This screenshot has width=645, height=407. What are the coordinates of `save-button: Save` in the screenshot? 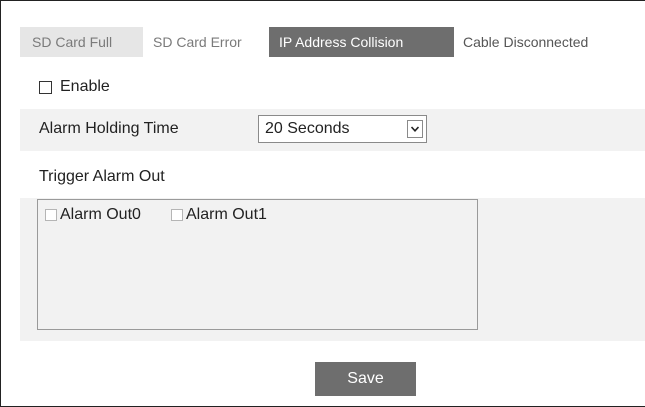 It's located at (365, 379).